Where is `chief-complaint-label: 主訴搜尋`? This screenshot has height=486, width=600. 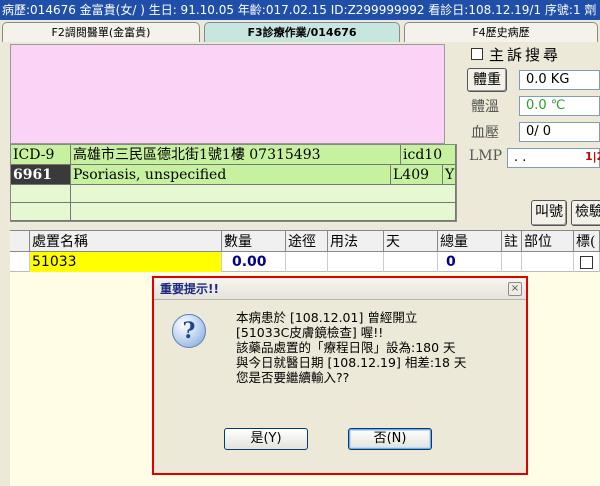
chief-complaint-label: 主訴搜尋 is located at coordinates (525, 55).